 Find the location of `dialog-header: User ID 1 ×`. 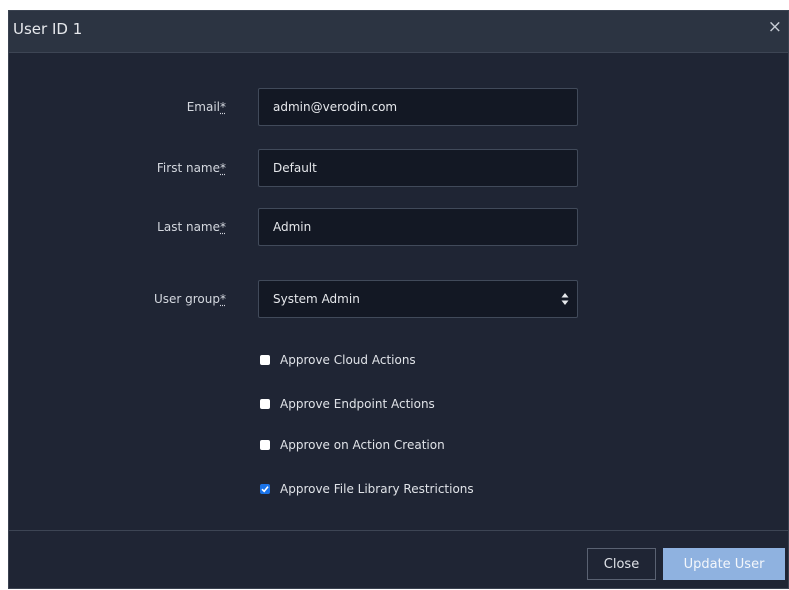

dialog-header: User ID 1 × is located at coordinates (398, 32).